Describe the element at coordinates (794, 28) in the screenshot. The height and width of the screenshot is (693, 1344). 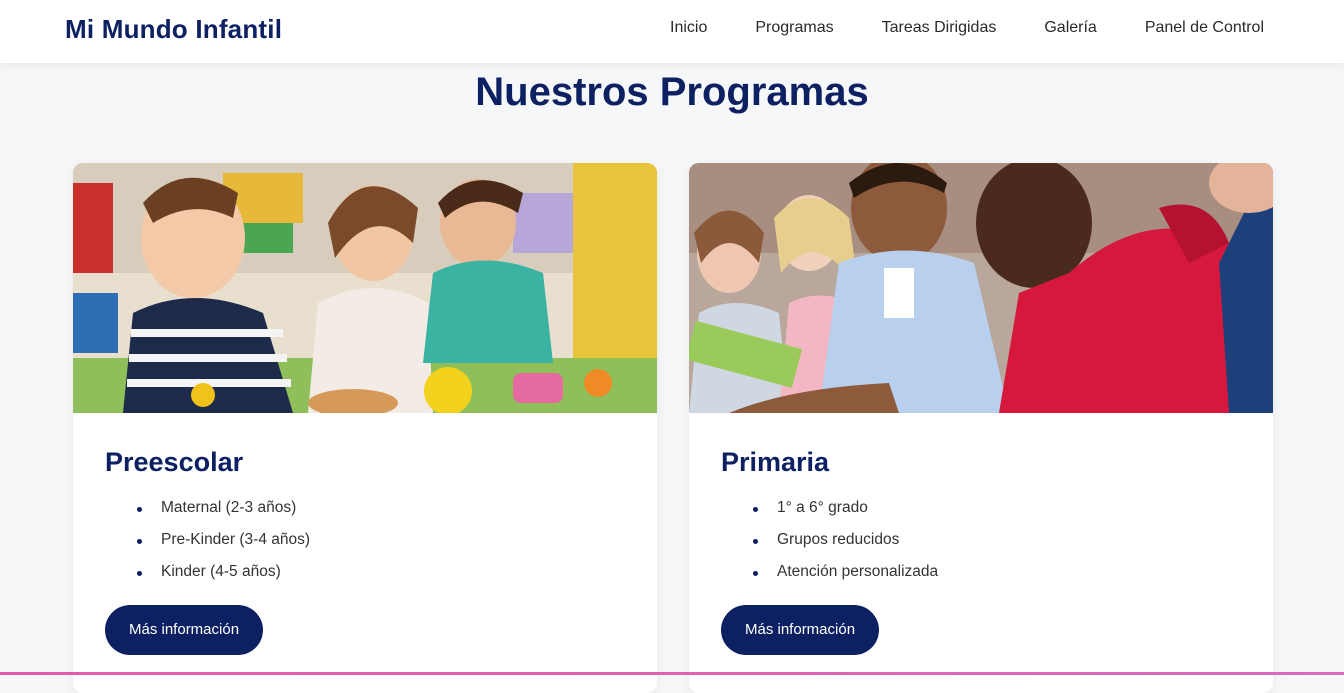
I see `nav-link-programas: Programas` at that location.